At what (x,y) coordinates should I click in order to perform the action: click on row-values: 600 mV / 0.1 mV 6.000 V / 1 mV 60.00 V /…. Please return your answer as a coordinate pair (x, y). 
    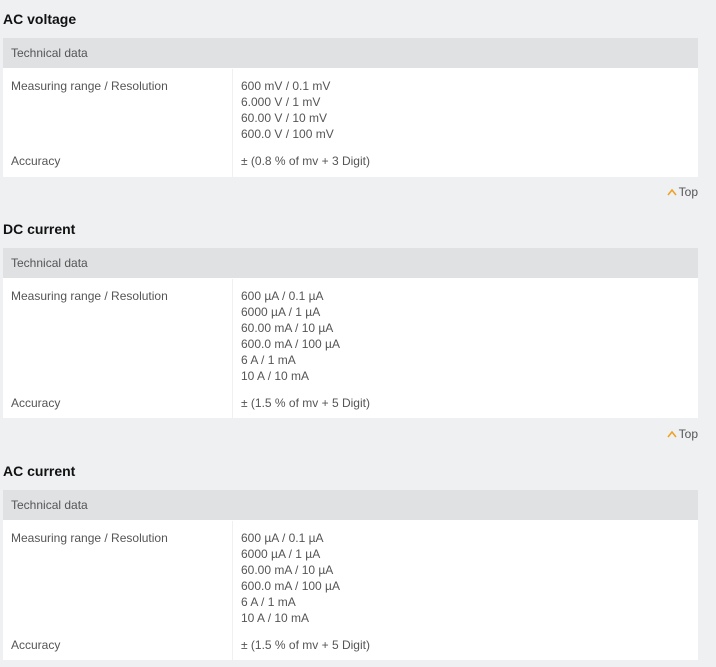
    Looking at the image, I should click on (287, 110).